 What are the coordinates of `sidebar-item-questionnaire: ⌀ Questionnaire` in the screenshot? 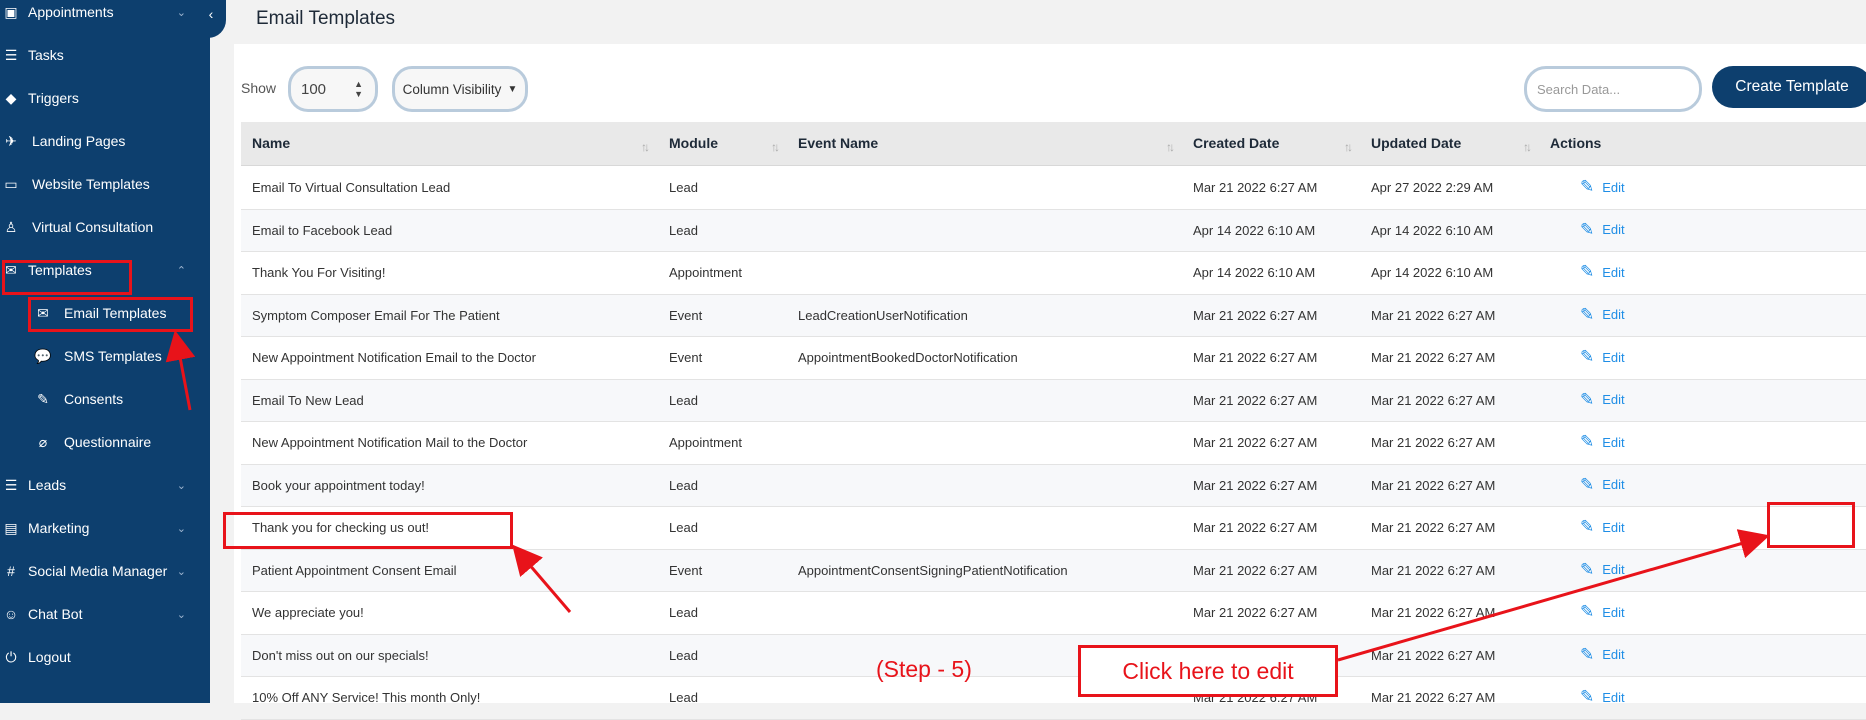 It's located at (105, 442).